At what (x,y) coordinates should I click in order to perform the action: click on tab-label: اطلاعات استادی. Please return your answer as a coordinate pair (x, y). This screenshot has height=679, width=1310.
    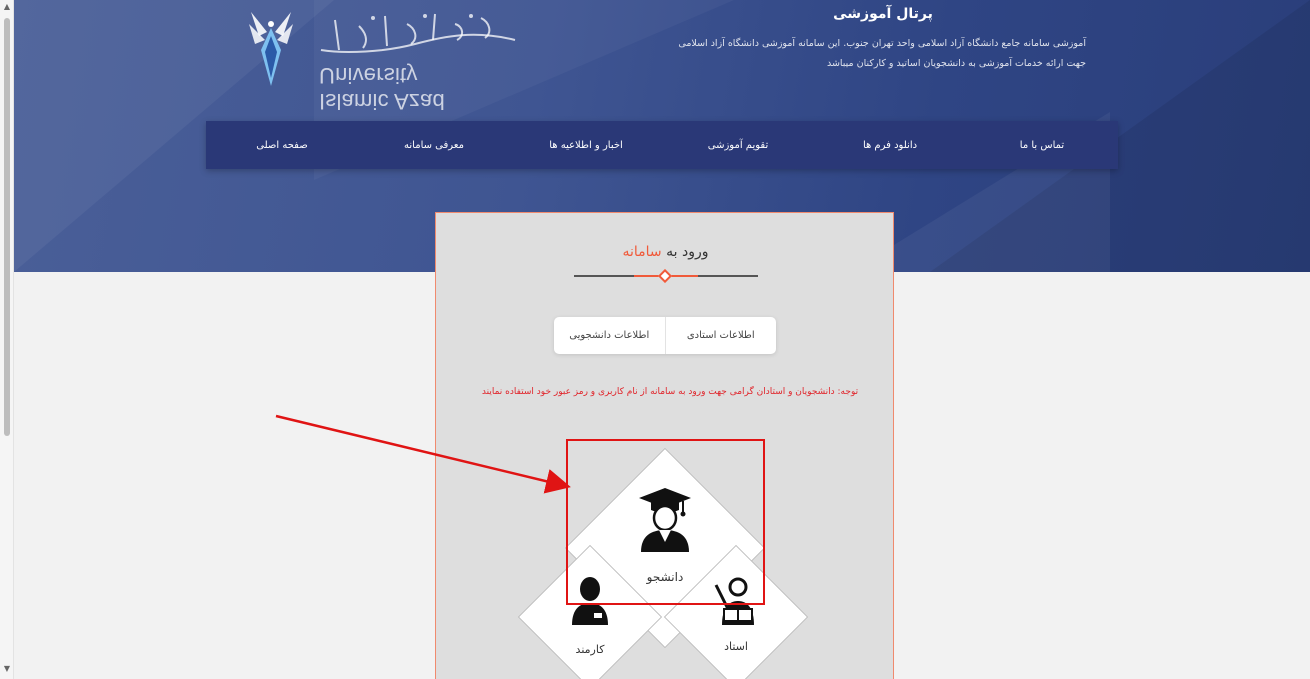
    Looking at the image, I should click on (720, 335).